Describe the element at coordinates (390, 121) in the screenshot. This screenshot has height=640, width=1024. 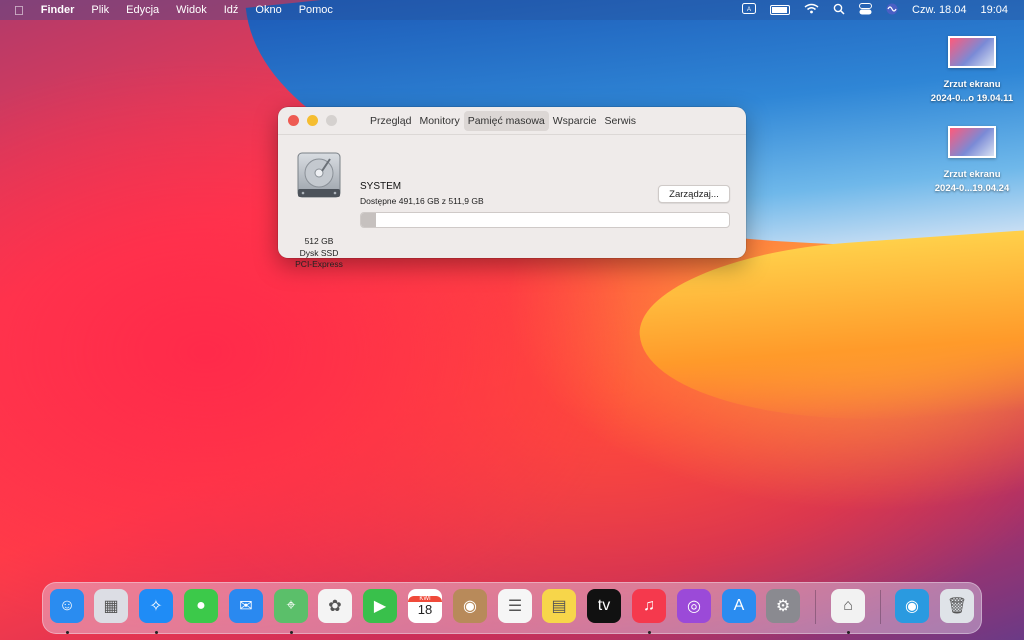
I see `tab-overview: Przegląd` at that location.